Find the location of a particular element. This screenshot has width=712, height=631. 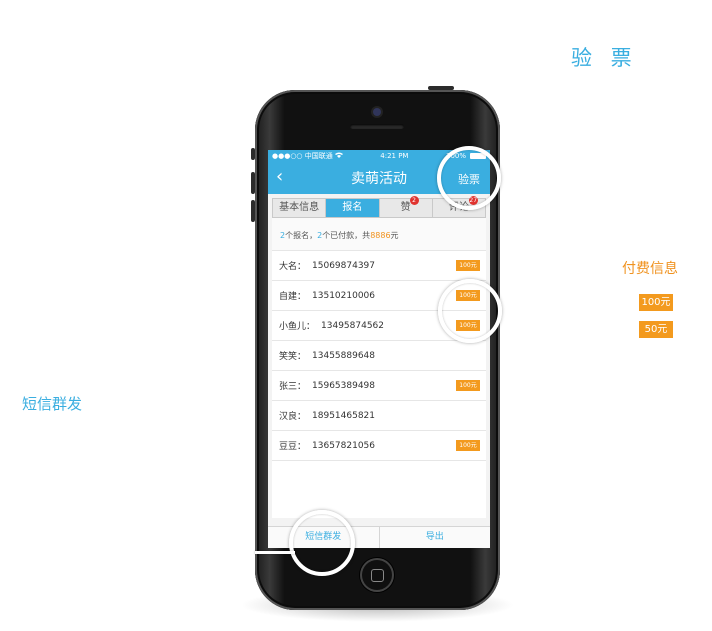

page-title: 卖萌活动 is located at coordinates (379, 179).